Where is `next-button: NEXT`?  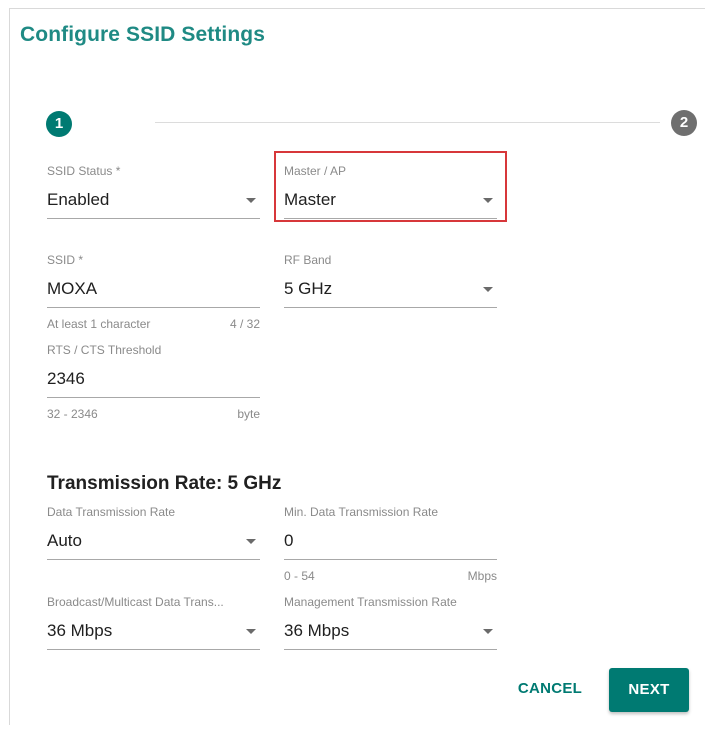 next-button: NEXT is located at coordinates (649, 690).